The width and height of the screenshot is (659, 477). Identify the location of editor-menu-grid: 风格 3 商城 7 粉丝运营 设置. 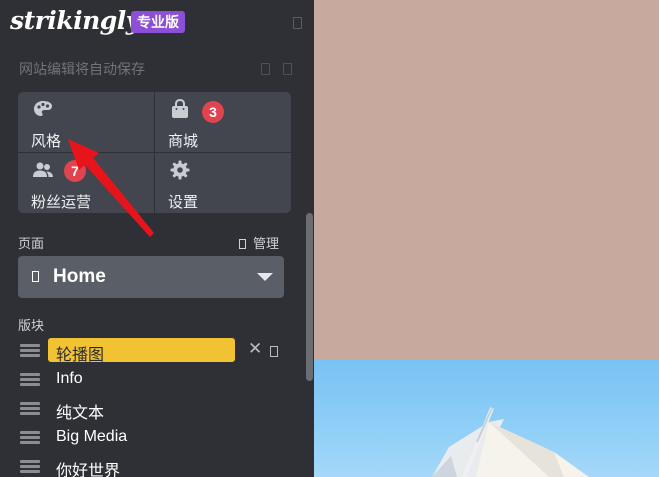
(154, 152).